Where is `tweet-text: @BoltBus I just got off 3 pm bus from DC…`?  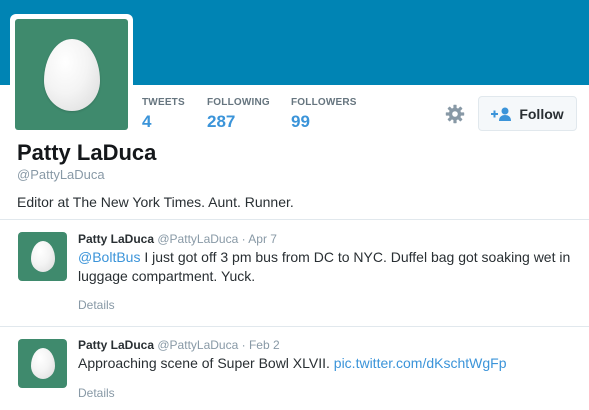 tweet-text: @BoltBus I just got off 3 pm bus from DC… is located at coordinates (328, 267).